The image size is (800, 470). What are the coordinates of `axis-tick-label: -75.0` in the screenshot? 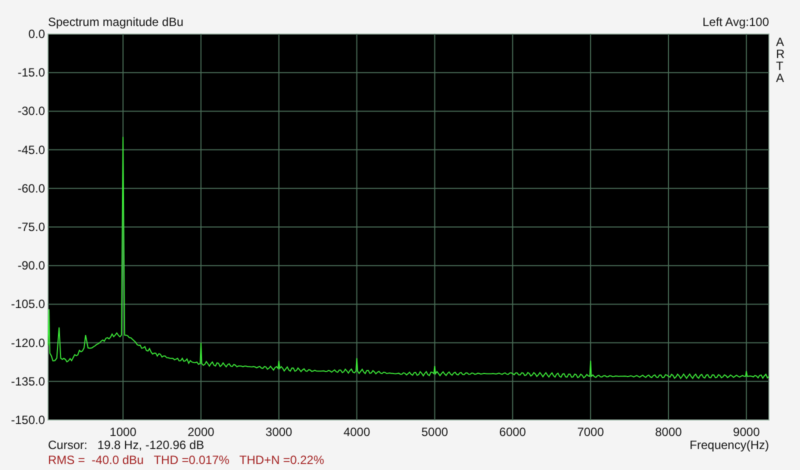 It's located at (31, 227).